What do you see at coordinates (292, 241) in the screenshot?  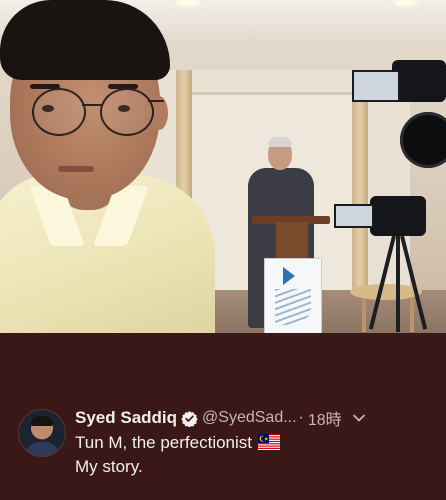 I see `podium` at bounding box center [292, 241].